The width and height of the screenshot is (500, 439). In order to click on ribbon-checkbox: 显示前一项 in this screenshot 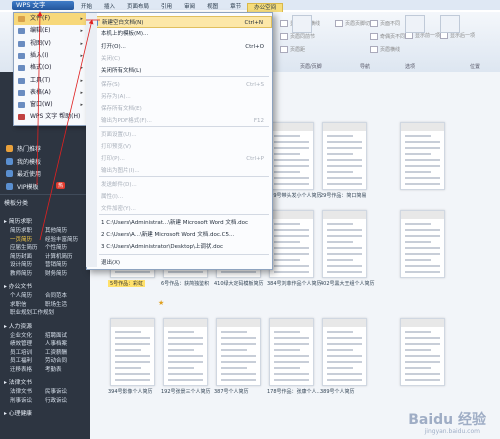, I will do `click(422, 35)`.